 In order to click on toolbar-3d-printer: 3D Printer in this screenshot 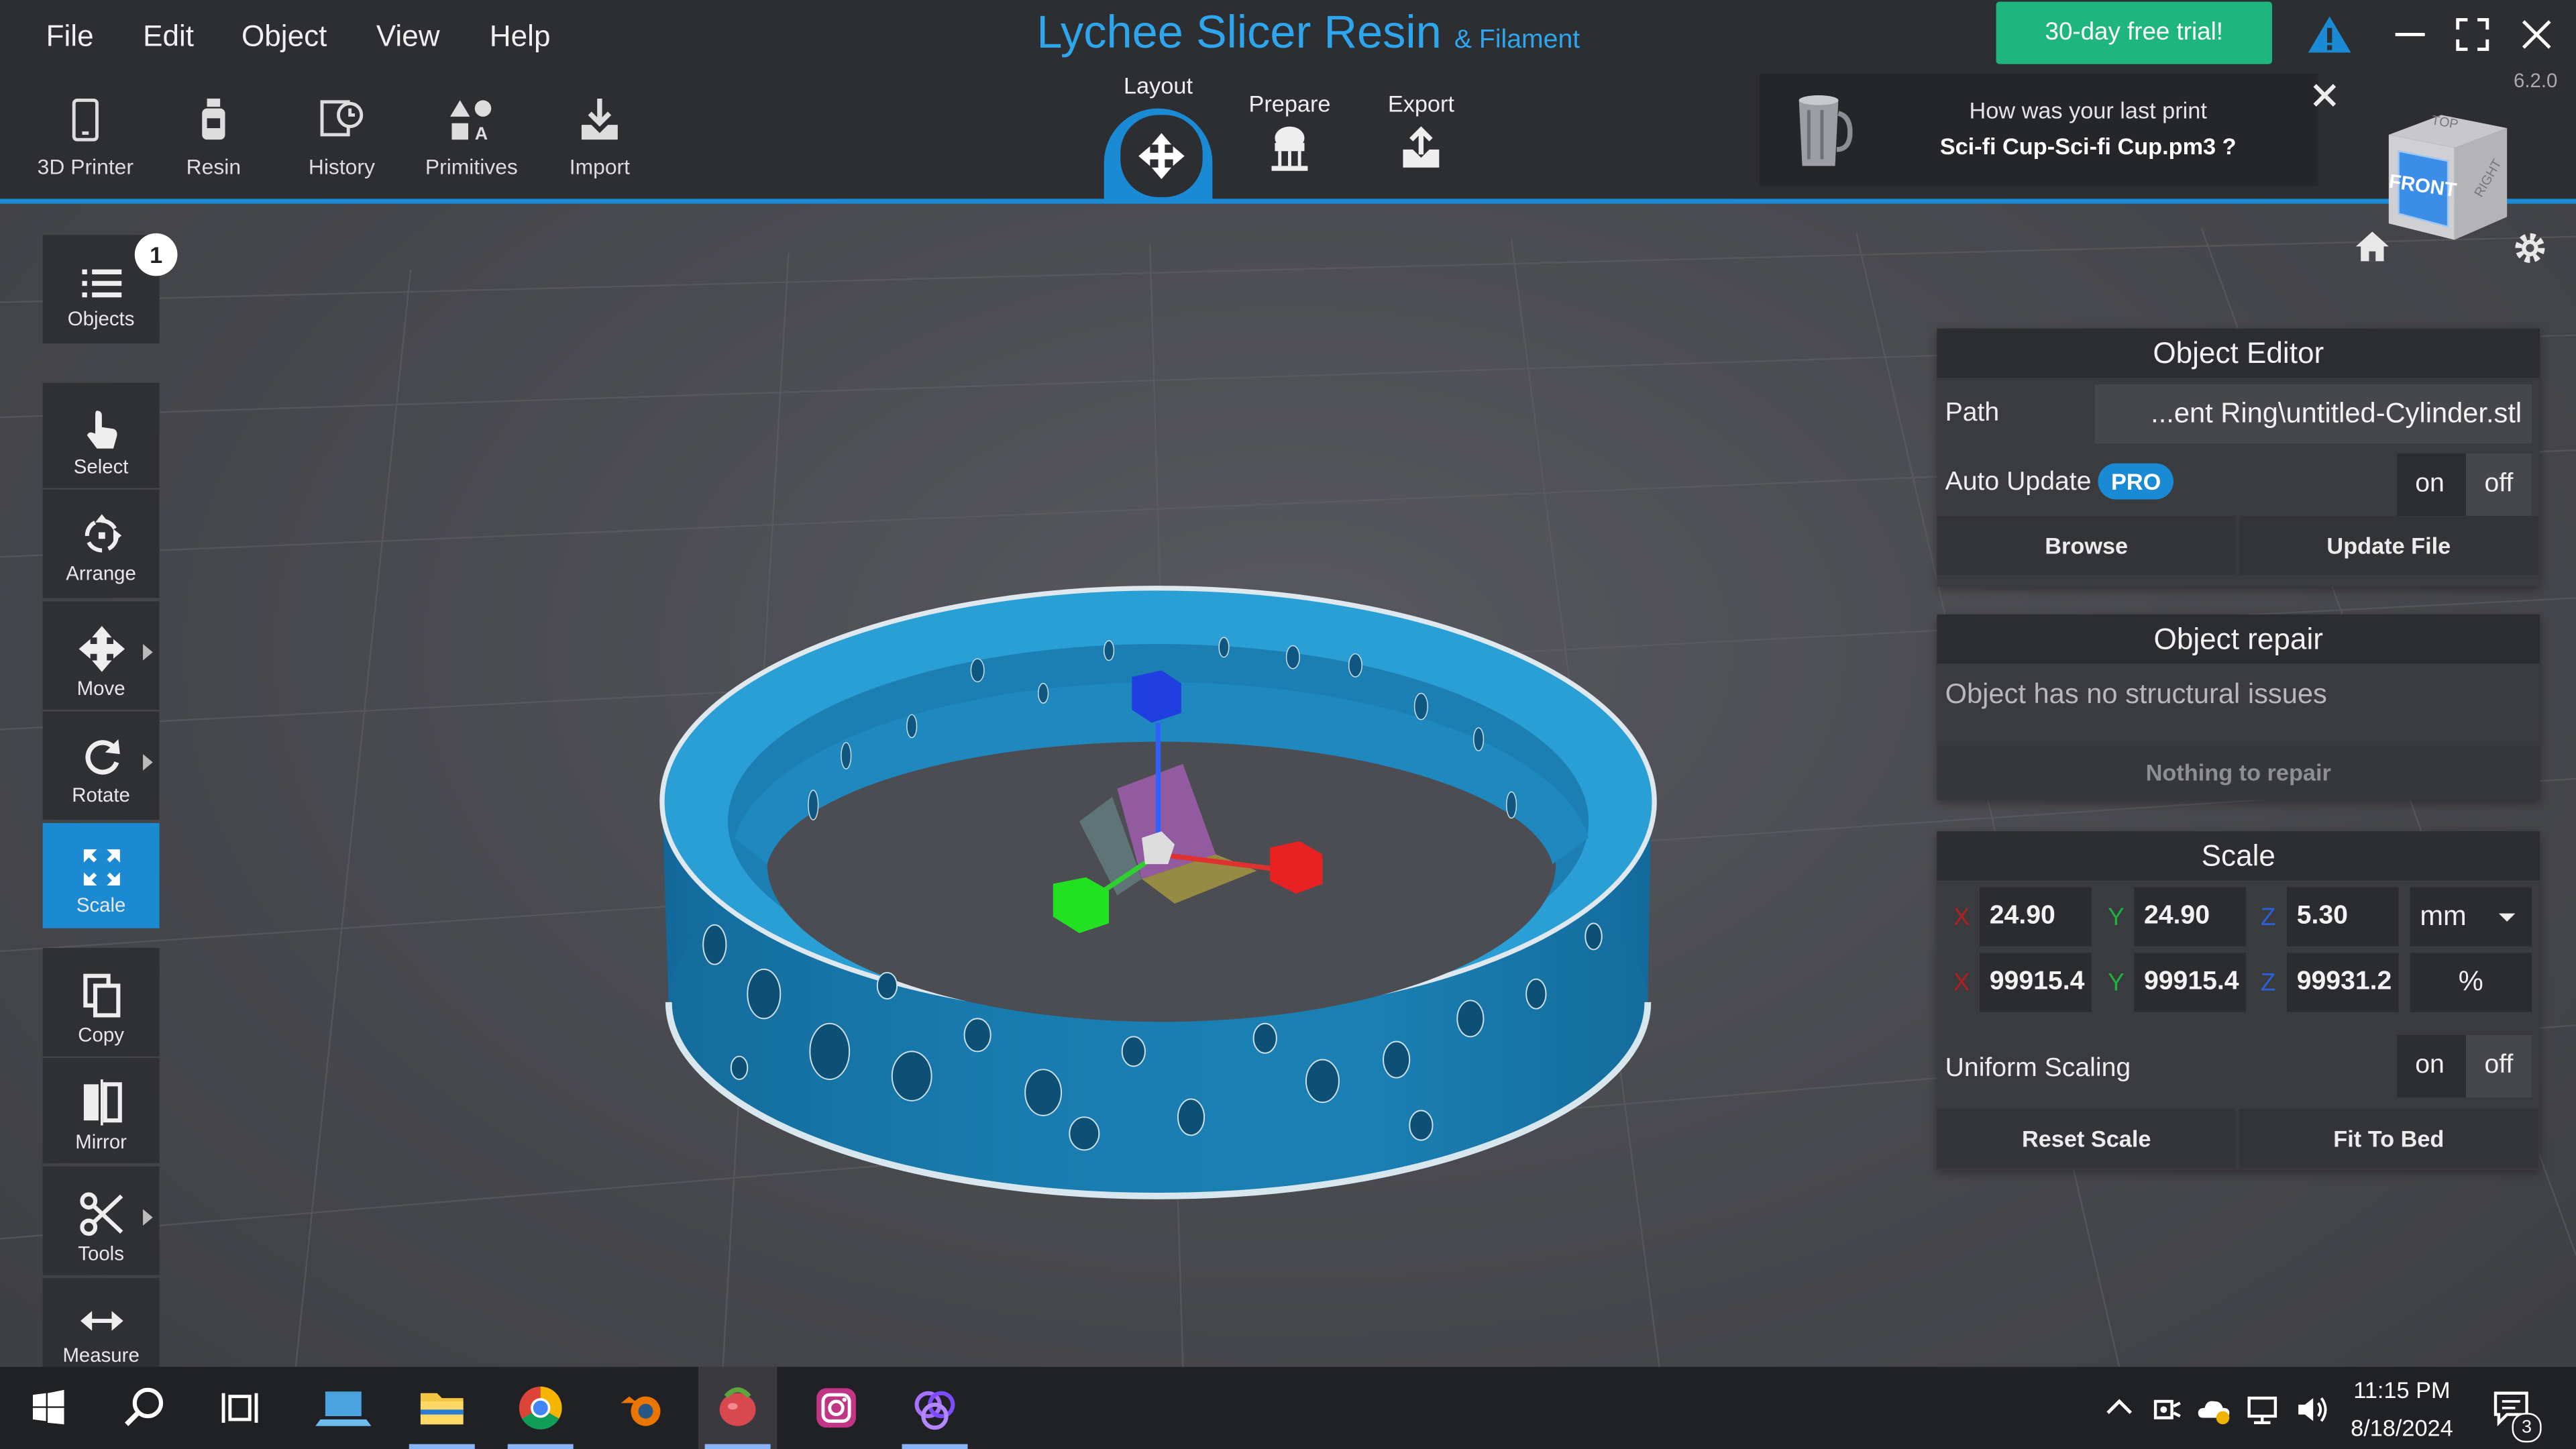, I will do `click(85, 137)`.